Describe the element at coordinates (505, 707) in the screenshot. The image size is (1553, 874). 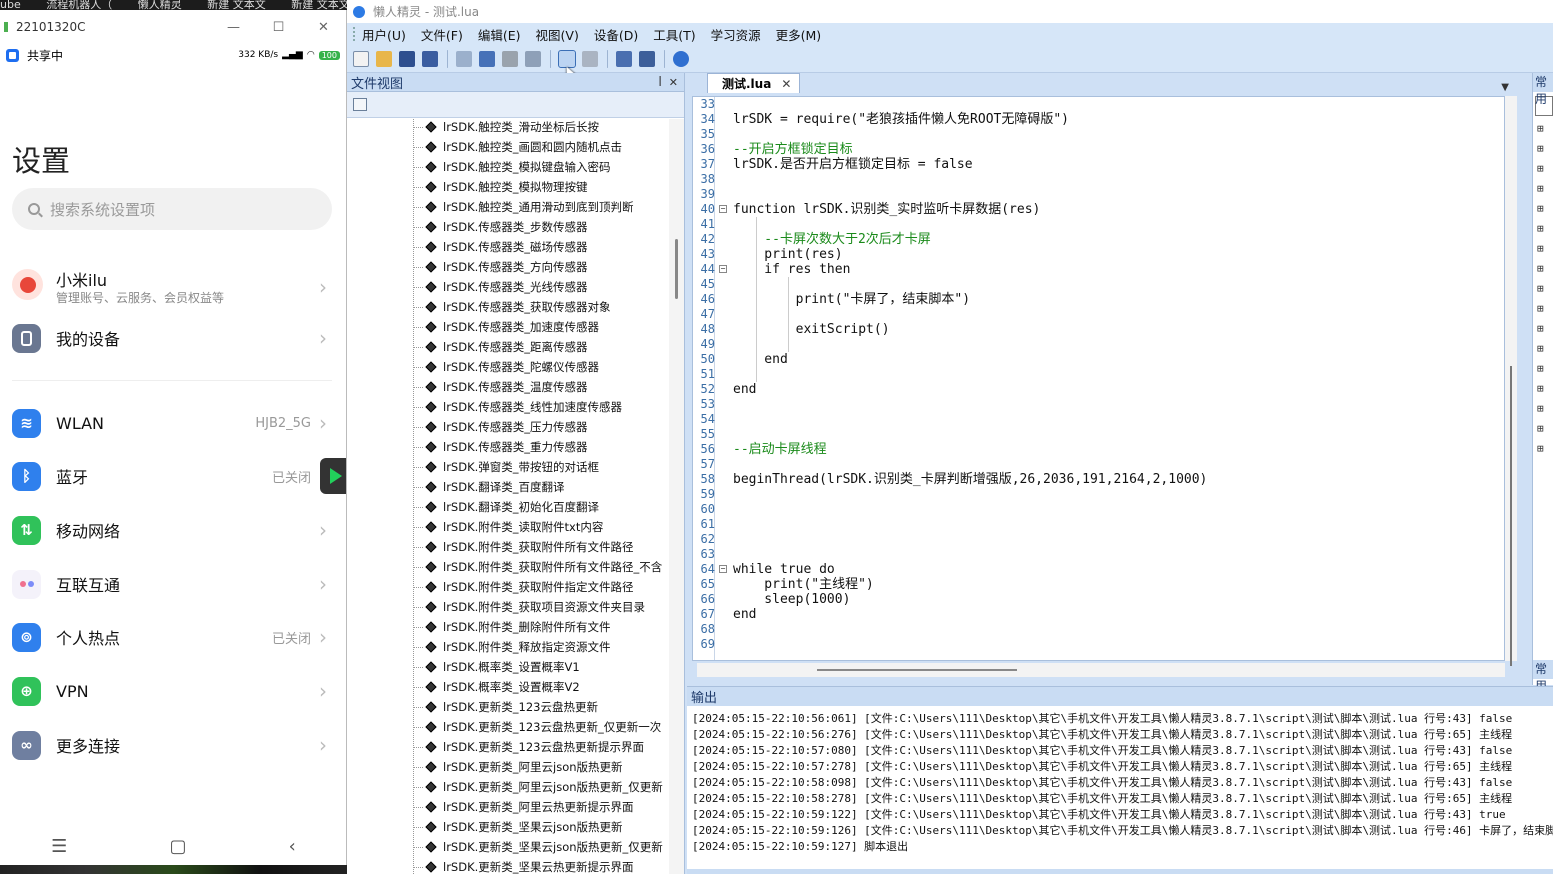
I see `tree-item: lrSDK.更新类_123云盘热更新` at that location.